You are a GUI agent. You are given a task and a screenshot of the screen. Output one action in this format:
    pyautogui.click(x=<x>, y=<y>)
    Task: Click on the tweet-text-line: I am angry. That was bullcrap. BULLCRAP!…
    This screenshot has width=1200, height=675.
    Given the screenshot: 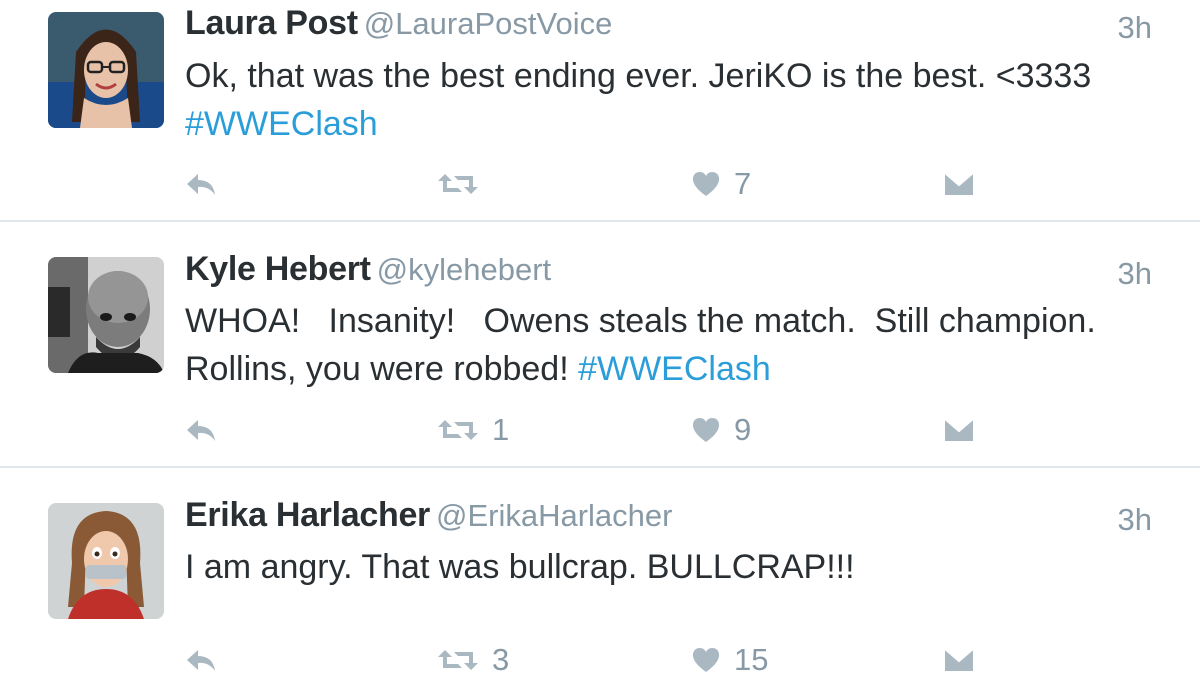 What is the action you would take?
    pyautogui.click(x=520, y=567)
    